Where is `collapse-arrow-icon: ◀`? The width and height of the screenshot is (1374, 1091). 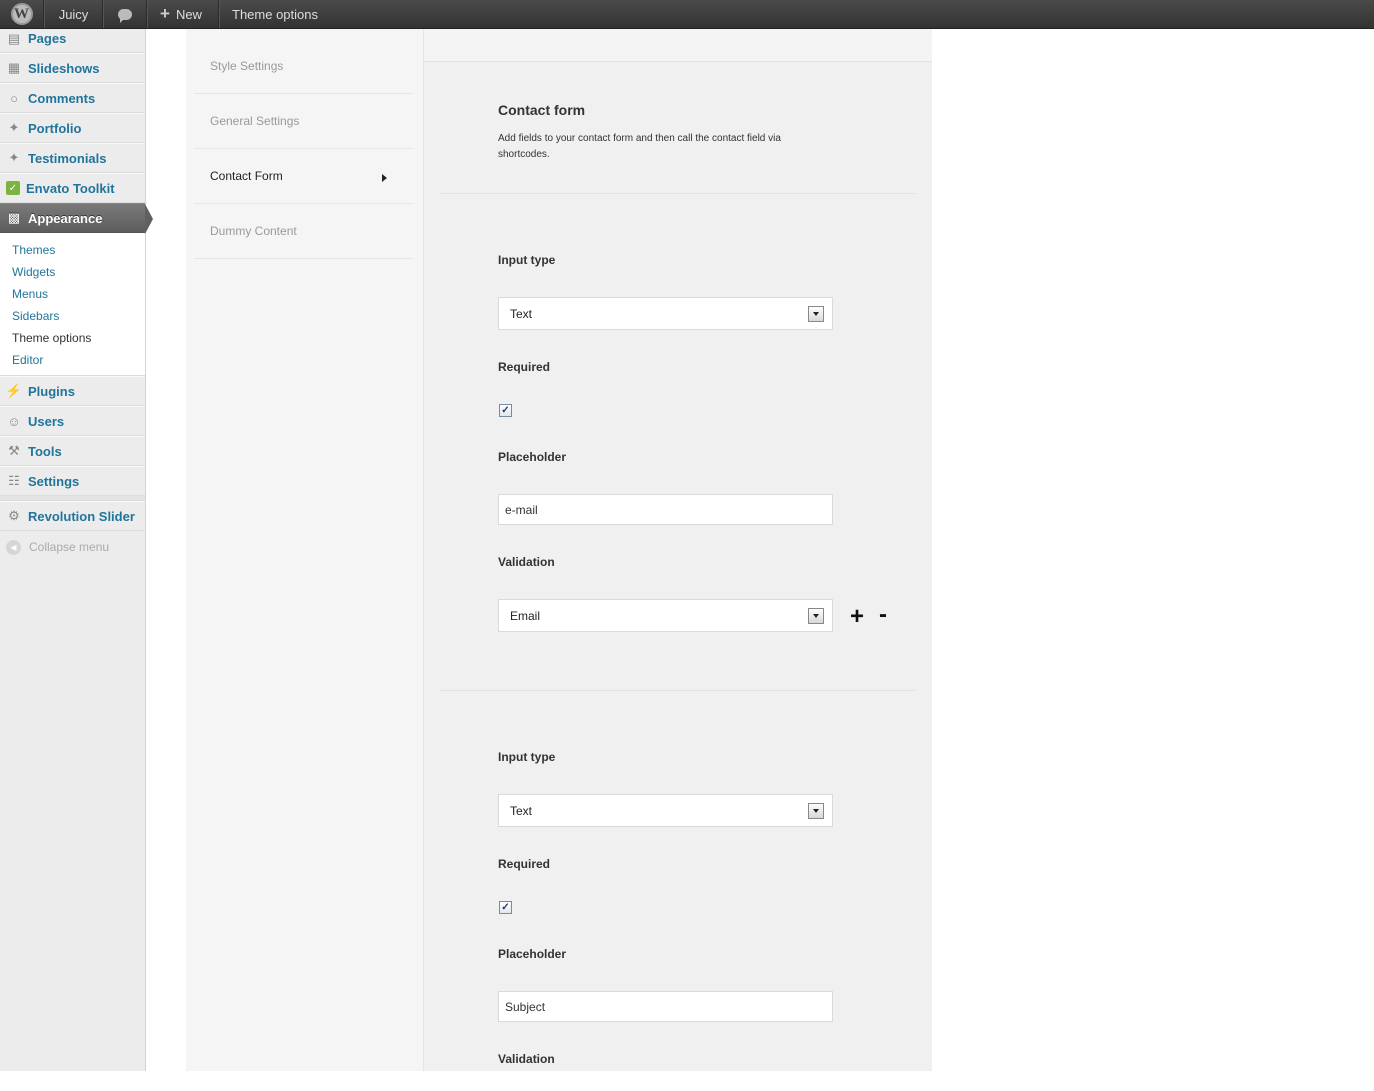
collapse-arrow-icon: ◀ is located at coordinates (13, 547).